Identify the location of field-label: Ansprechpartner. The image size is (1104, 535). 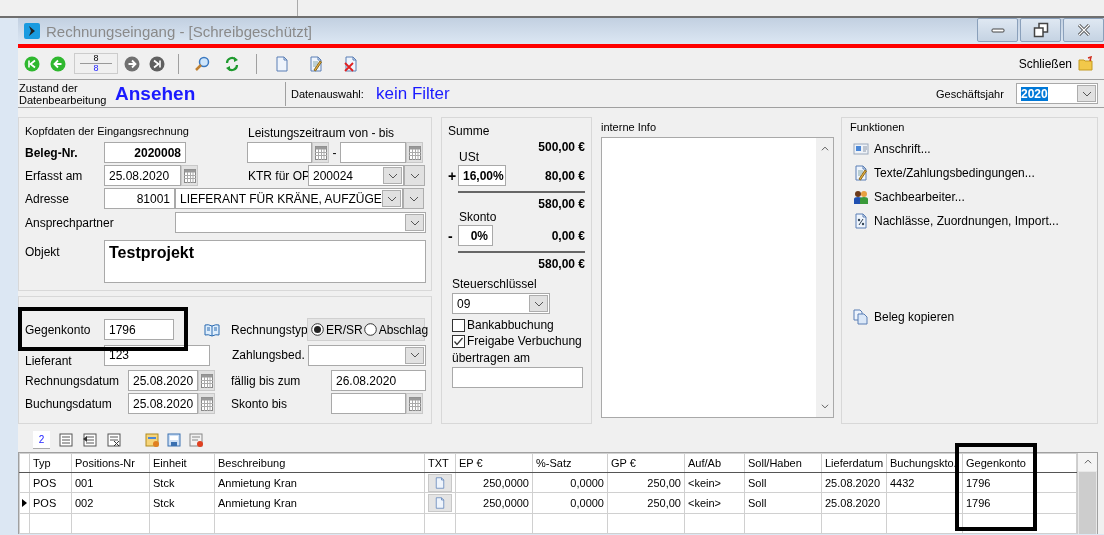
(70, 222).